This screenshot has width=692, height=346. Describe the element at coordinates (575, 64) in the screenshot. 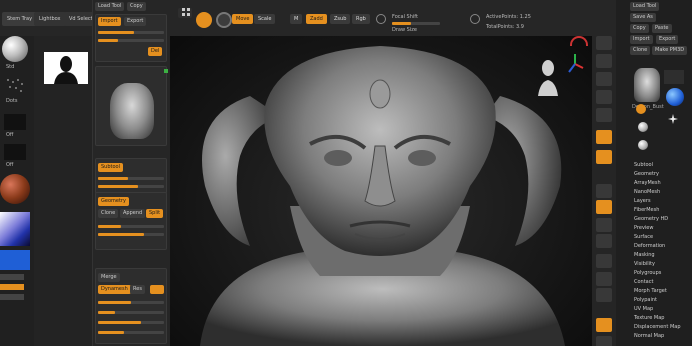

I see `axis-gizmo-icon` at that location.